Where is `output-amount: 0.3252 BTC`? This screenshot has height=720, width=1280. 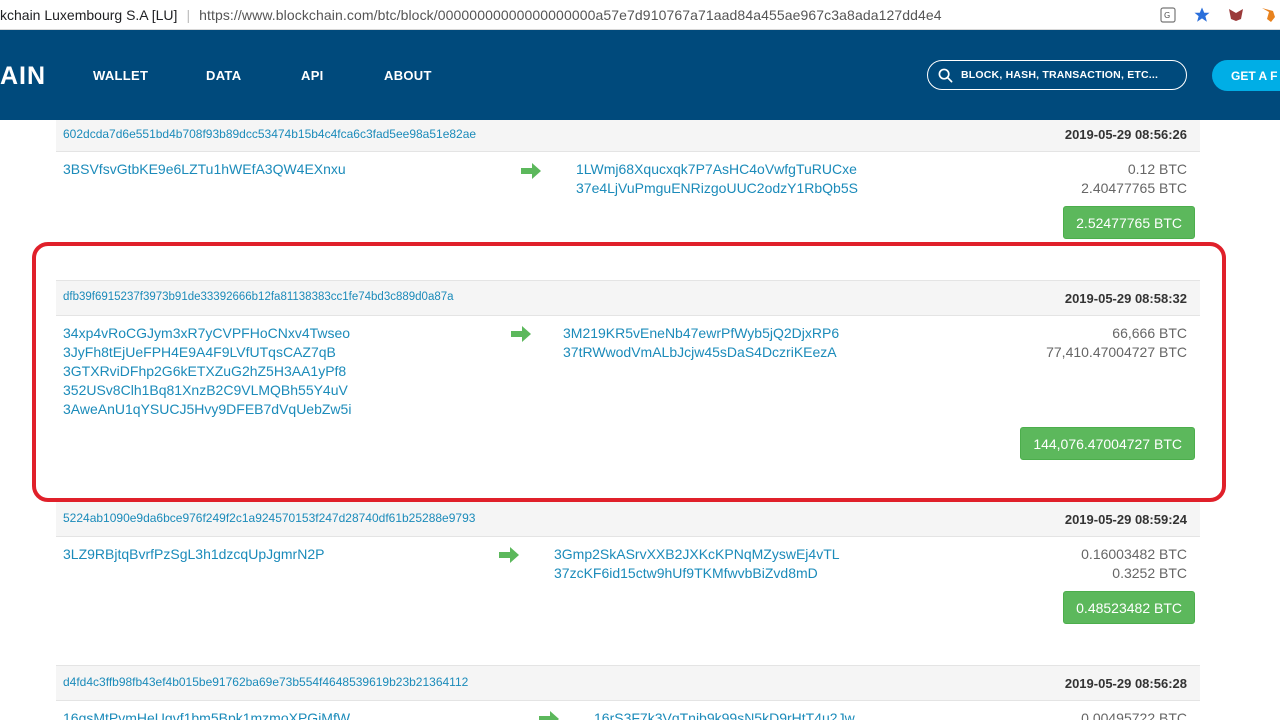 output-amount: 0.3252 BTC is located at coordinates (1149, 573).